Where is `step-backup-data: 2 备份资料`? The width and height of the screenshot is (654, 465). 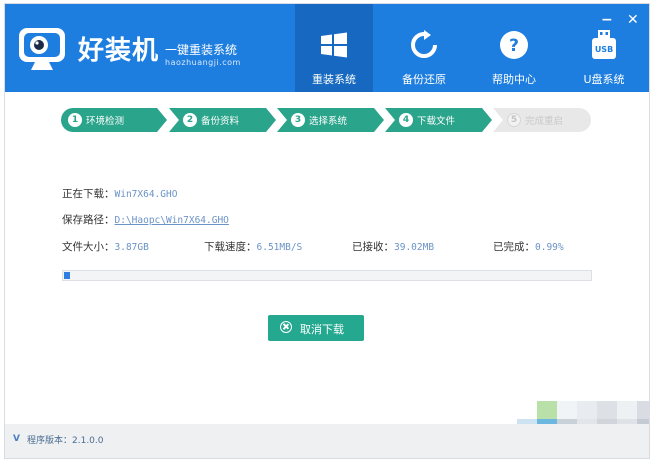
step-backup-data: 2 备份资料 is located at coordinates (223, 120).